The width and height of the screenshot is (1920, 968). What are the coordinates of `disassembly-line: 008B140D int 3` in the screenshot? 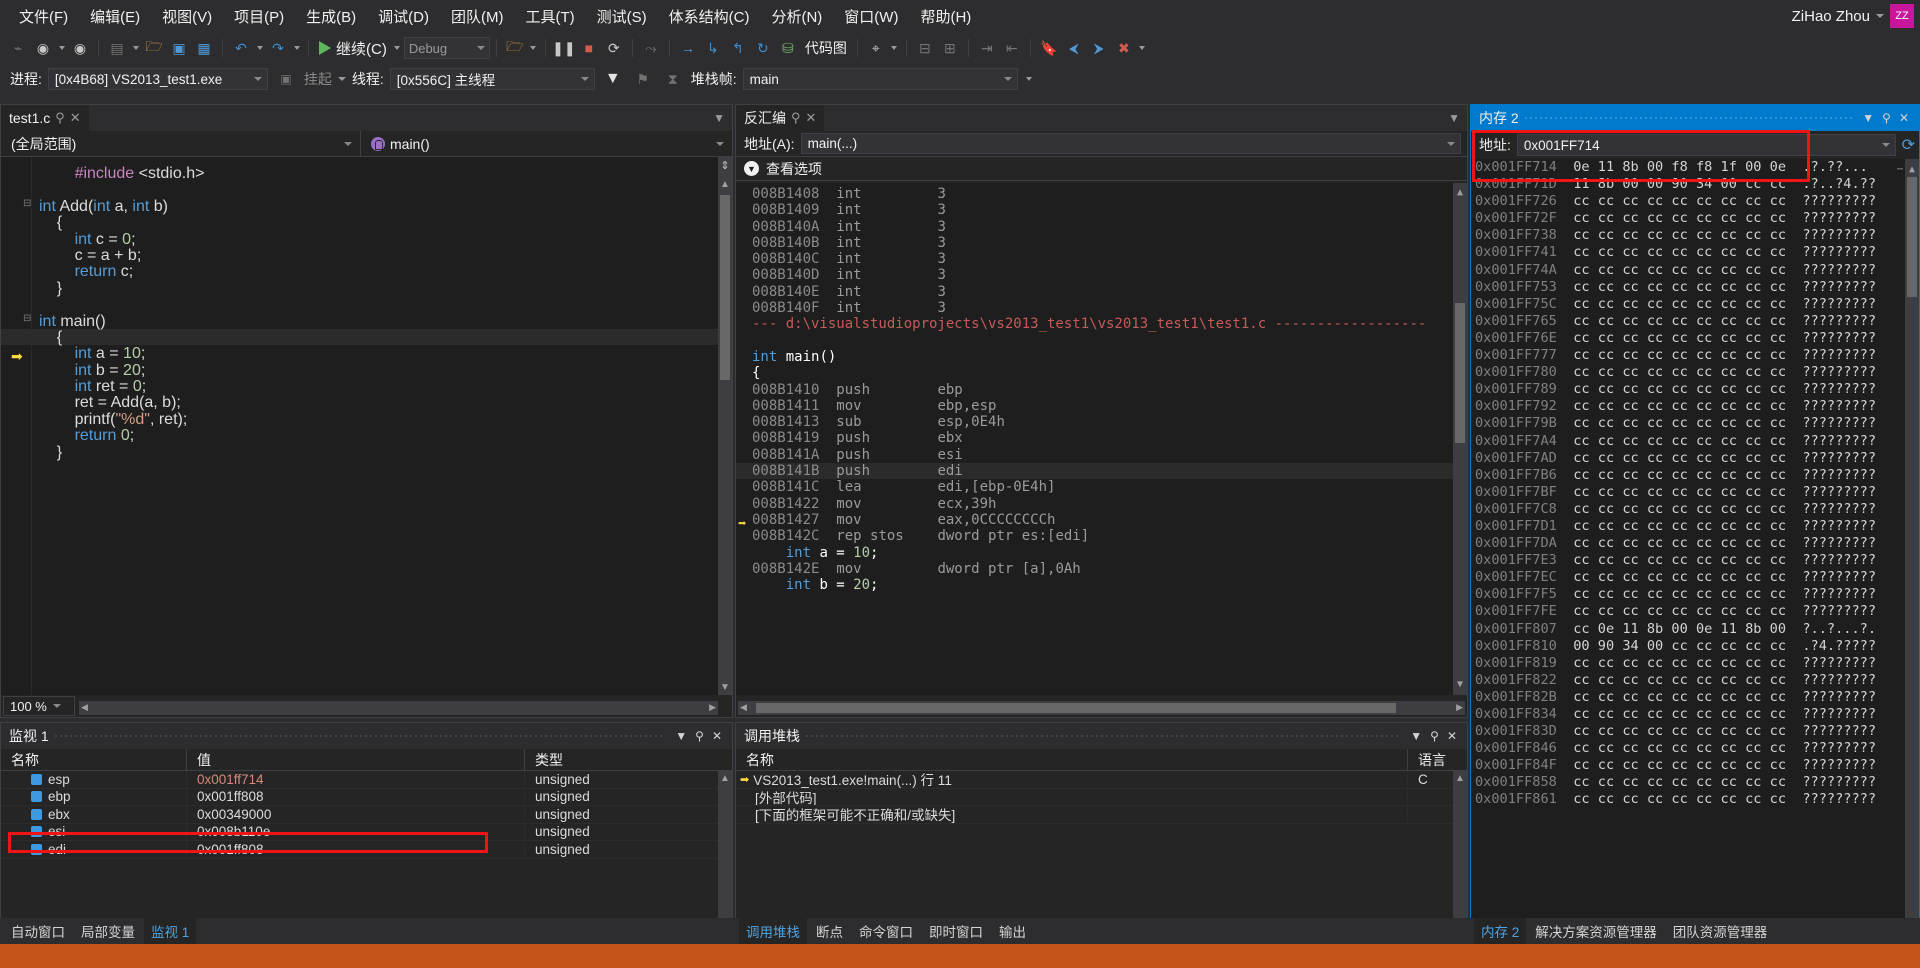 It's located at (1101, 275).